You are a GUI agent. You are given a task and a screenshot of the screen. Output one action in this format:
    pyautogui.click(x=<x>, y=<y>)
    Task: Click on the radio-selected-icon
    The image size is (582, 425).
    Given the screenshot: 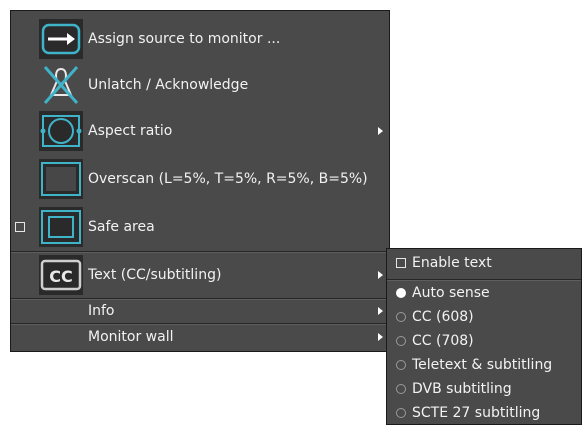 What is the action you would take?
    pyautogui.click(x=401, y=293)
    